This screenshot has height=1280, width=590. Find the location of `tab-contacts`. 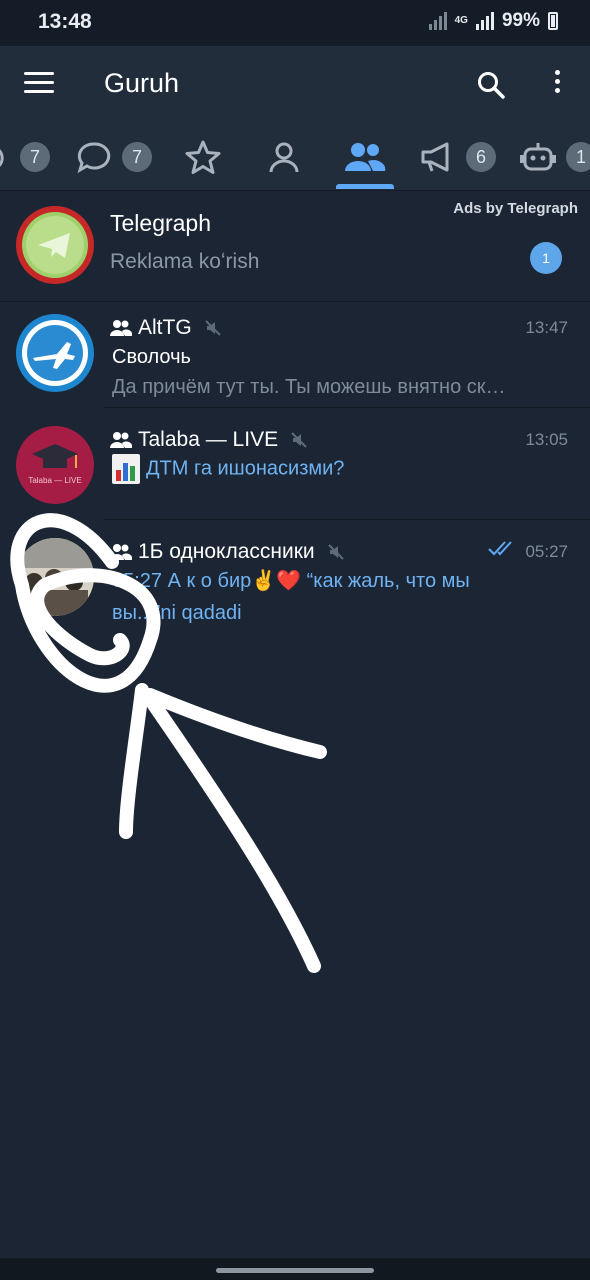

tab-contacts is located at coordinates (284, 157).